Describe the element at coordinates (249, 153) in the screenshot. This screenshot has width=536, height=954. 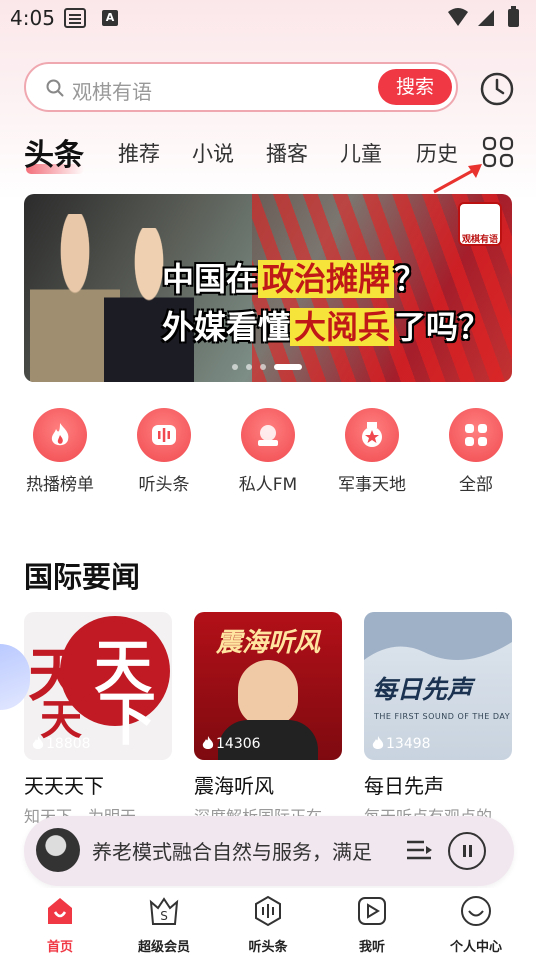
I see `category-tabs: 头条 推荐 小说 播客 儿童 历史` at that location.